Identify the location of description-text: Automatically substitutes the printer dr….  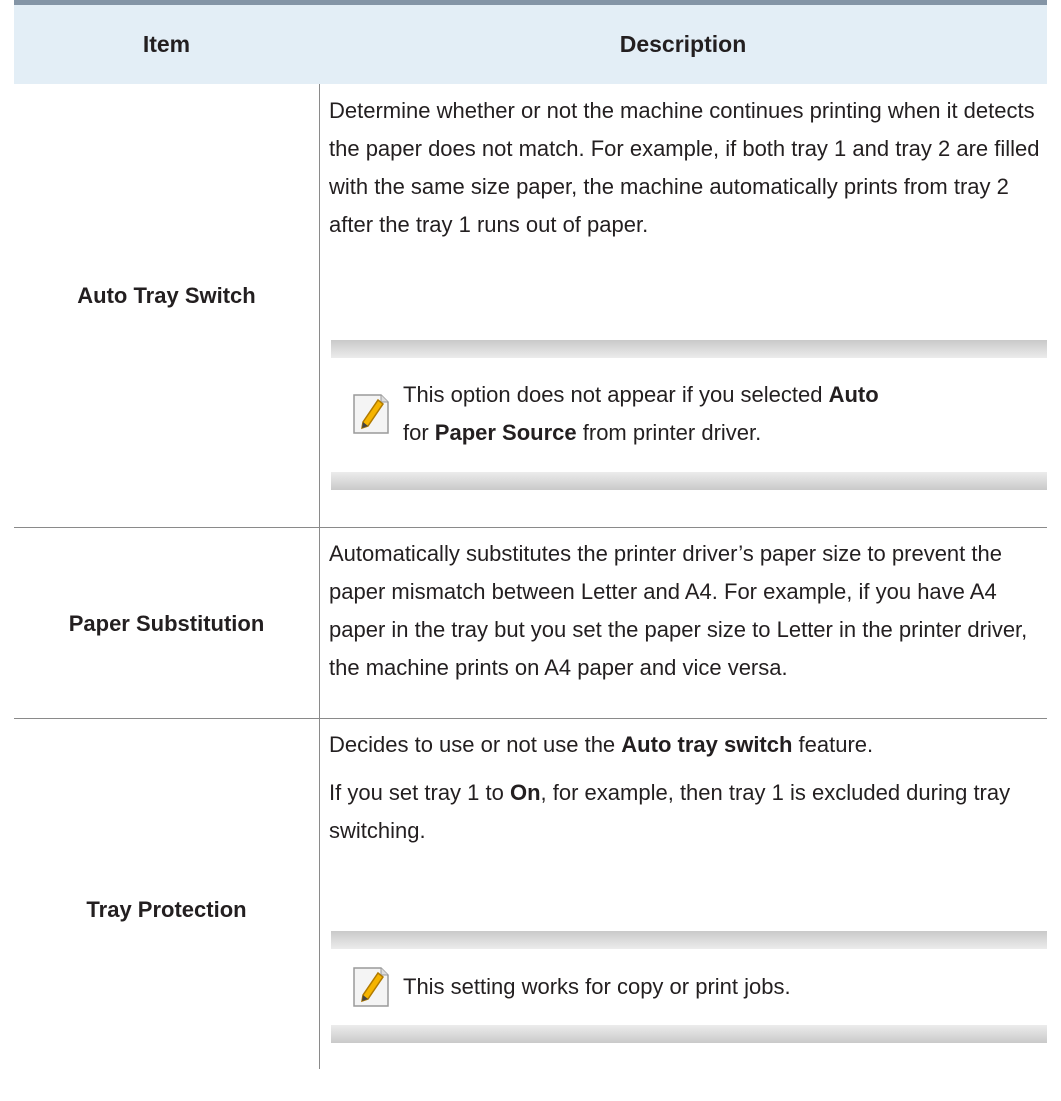
(678, 610).